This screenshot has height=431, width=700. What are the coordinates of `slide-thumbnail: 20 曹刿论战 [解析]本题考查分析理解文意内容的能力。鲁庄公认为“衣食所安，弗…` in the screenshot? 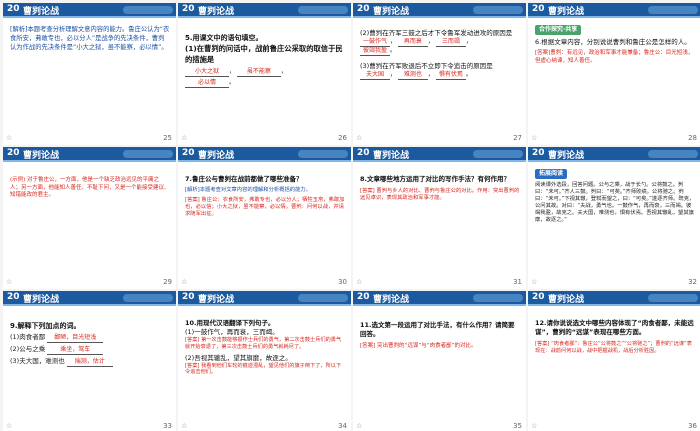 It's located at (89, 74).